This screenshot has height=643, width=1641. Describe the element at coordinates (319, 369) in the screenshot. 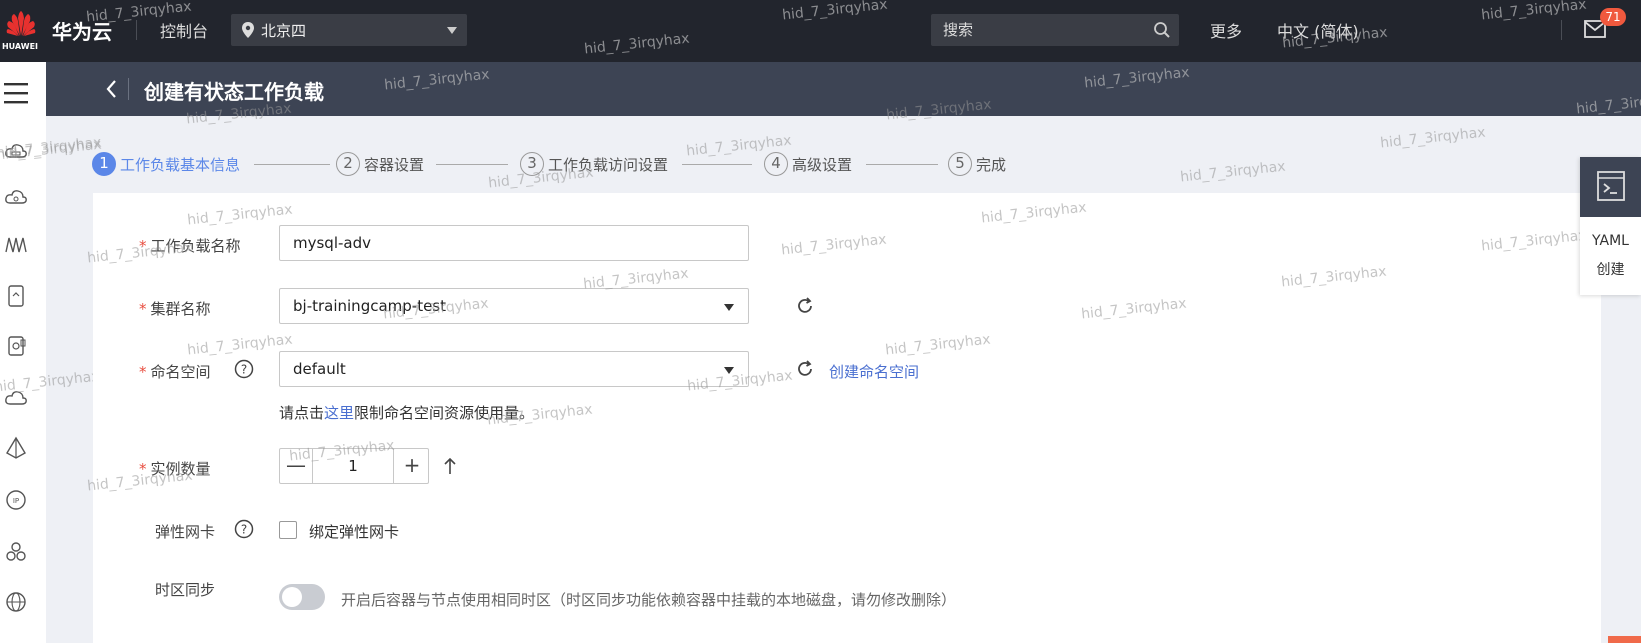

I see `select-value: default` at that location.